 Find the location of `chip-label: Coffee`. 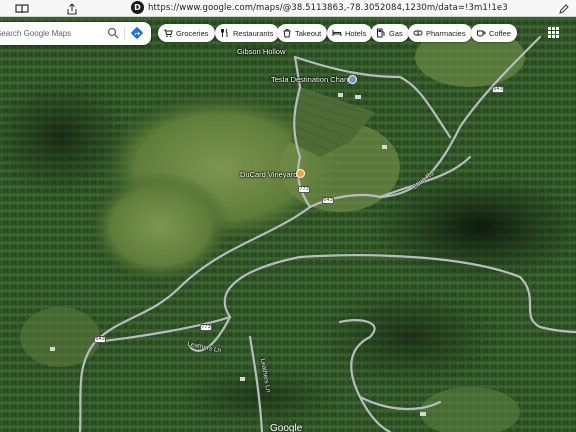

chip-label: Coffee is located at coordinates (500, 33).